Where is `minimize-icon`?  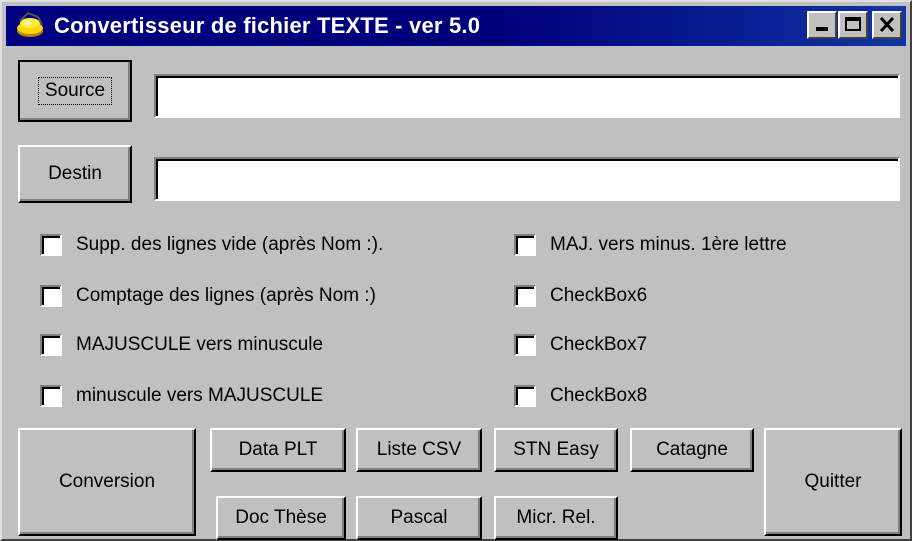 minimize-icon is located at coordinates (822, 29).